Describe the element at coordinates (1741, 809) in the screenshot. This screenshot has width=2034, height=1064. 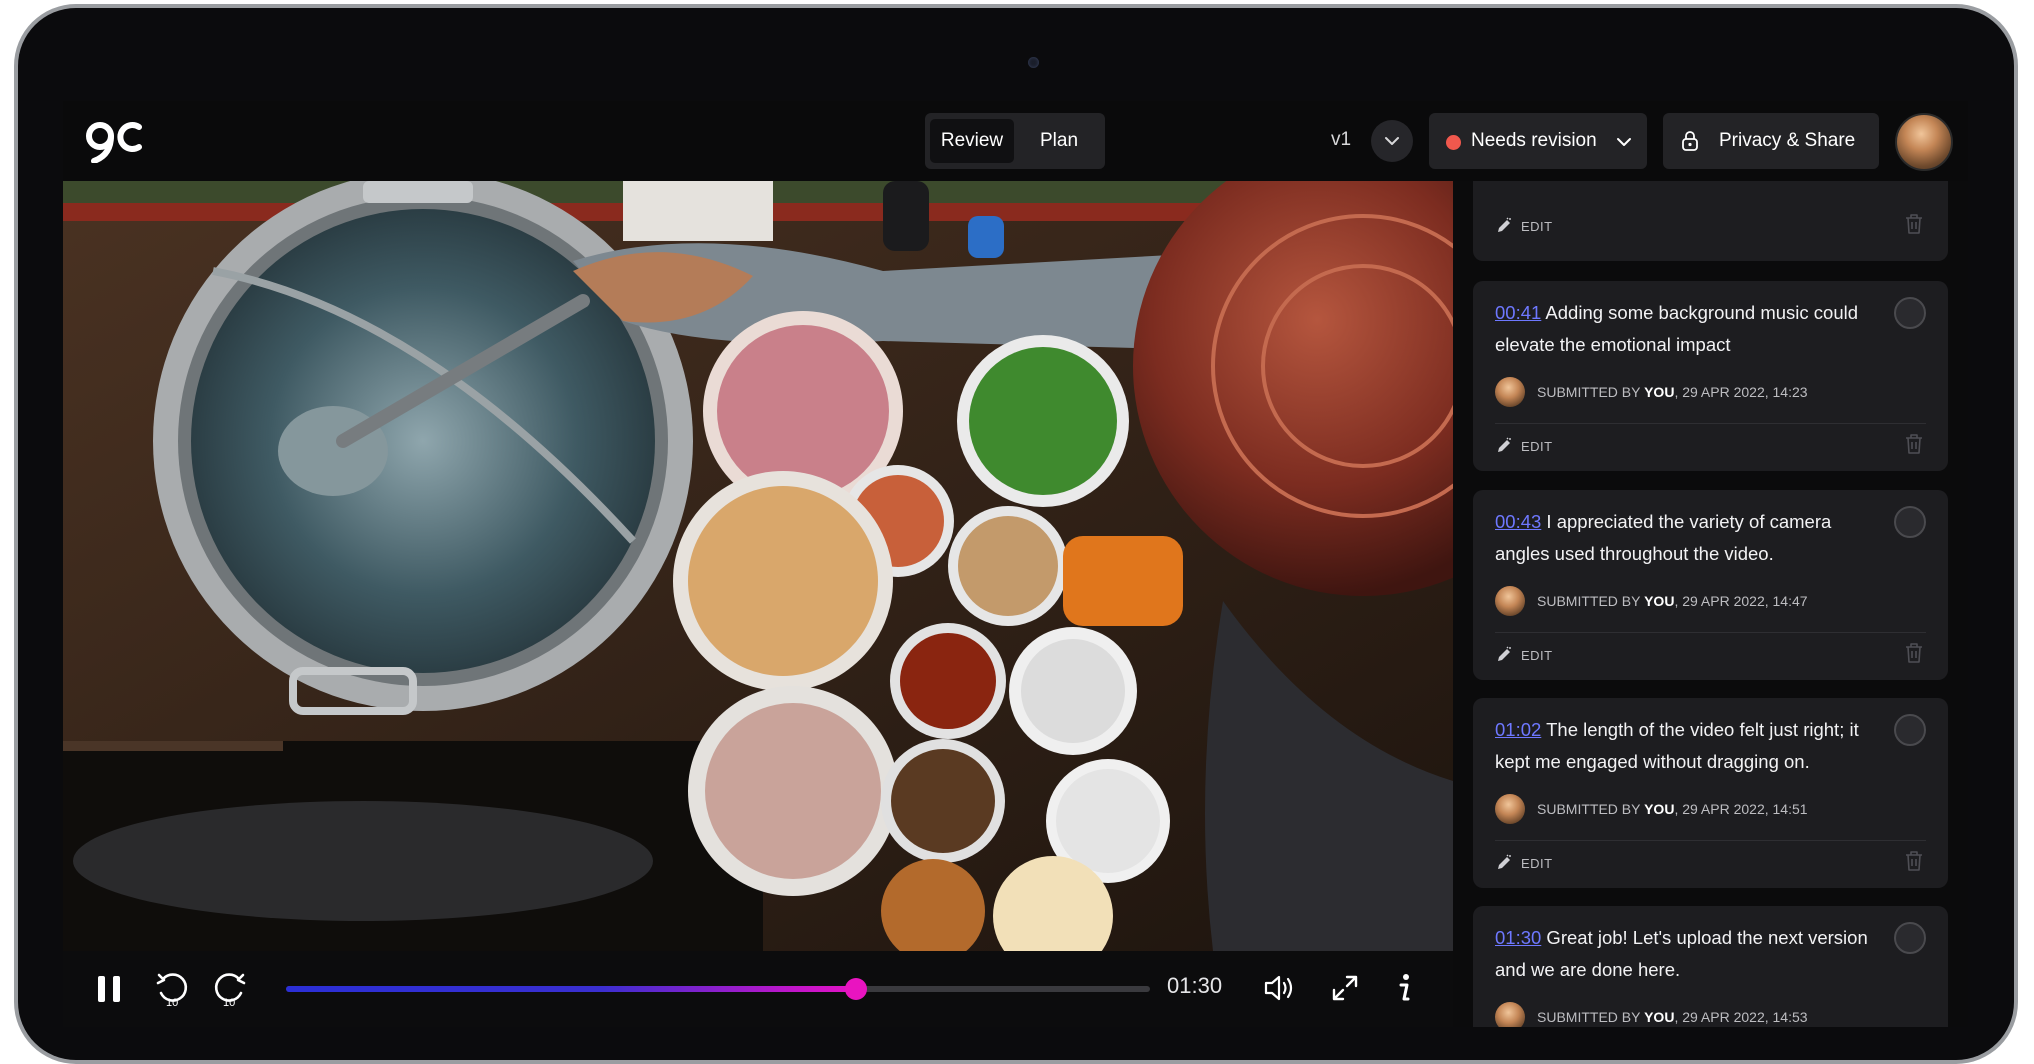
I see `submitted-date: , 29 APR 2022, 14:51` at that location.